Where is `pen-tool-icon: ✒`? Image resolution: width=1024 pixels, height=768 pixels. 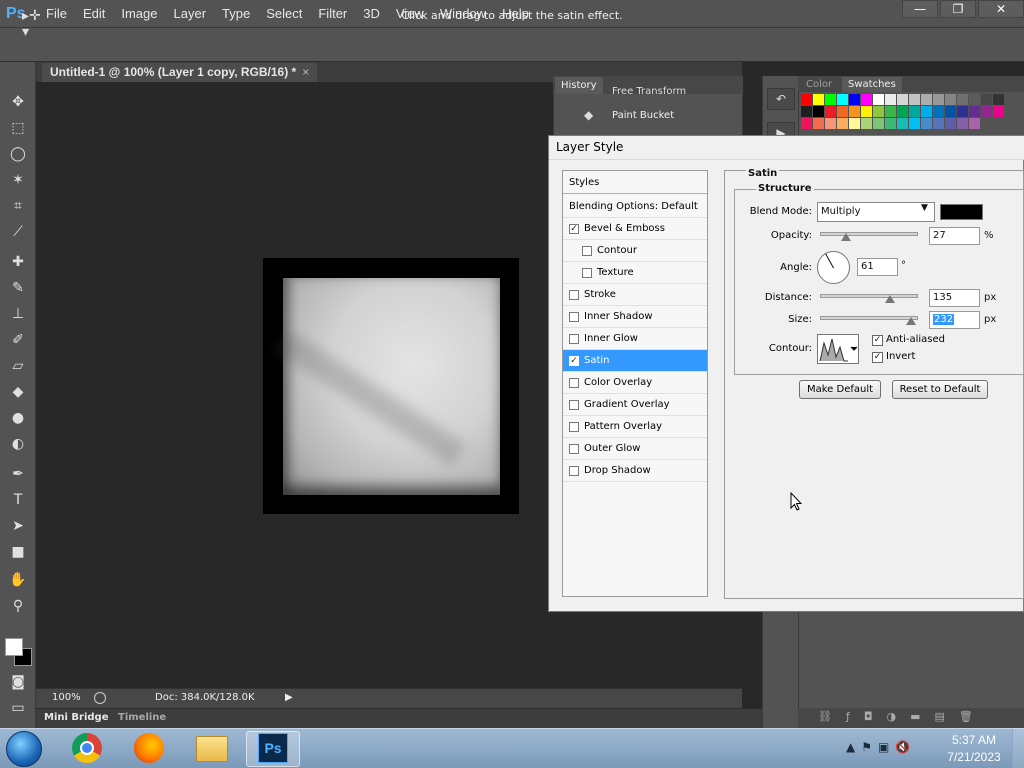
pen-tool-icon: ✒ is located at coordinates (18, 474).